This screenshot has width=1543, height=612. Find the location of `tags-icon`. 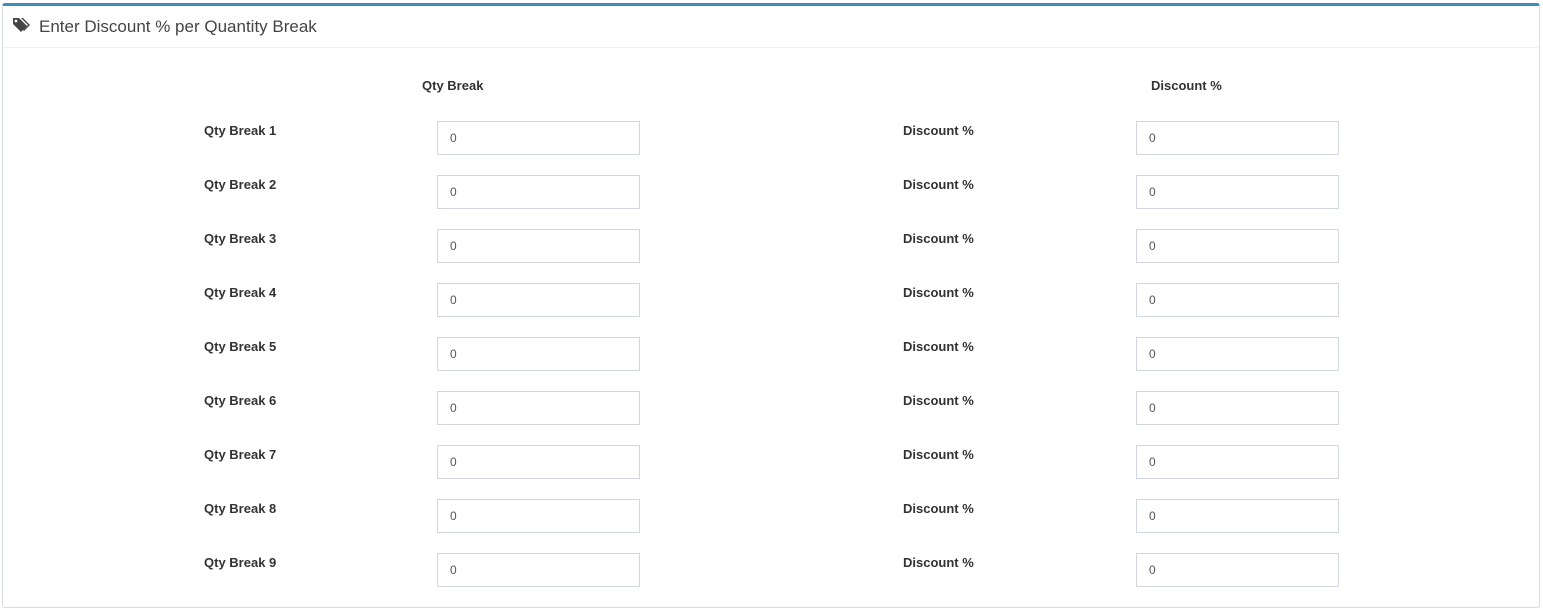

tags-icon is located at coordinates (22, 25).